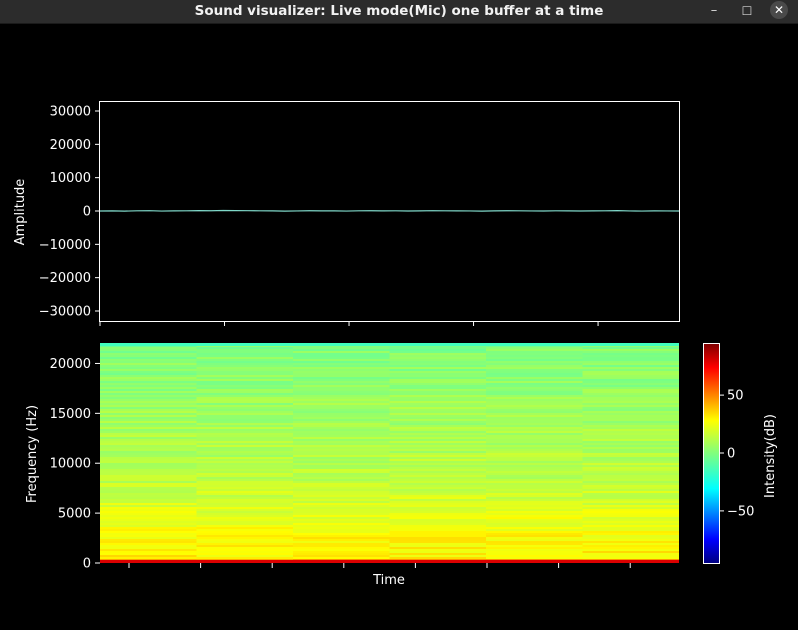 The width and height of the screenshot is (798, 630). I want to click on minimize-icon: –, so click(714, 11).